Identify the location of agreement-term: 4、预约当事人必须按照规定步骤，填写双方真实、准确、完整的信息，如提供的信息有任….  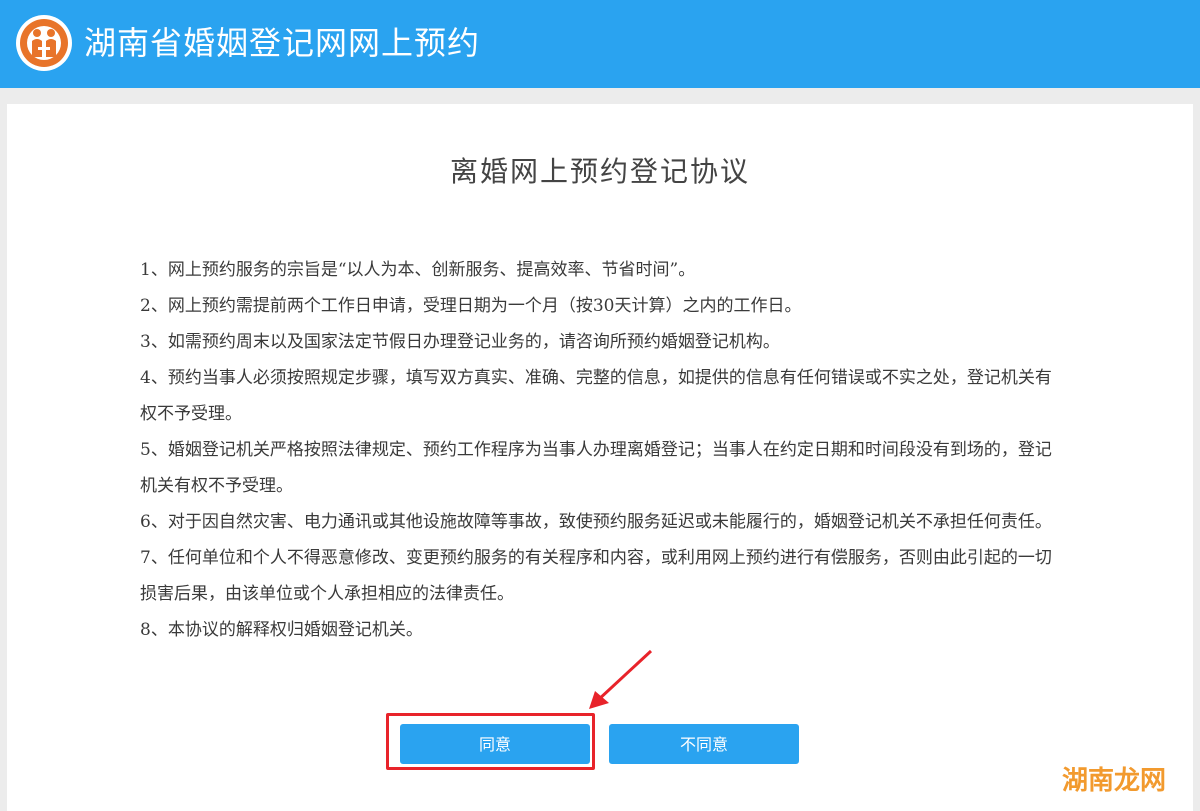
(596, 396).